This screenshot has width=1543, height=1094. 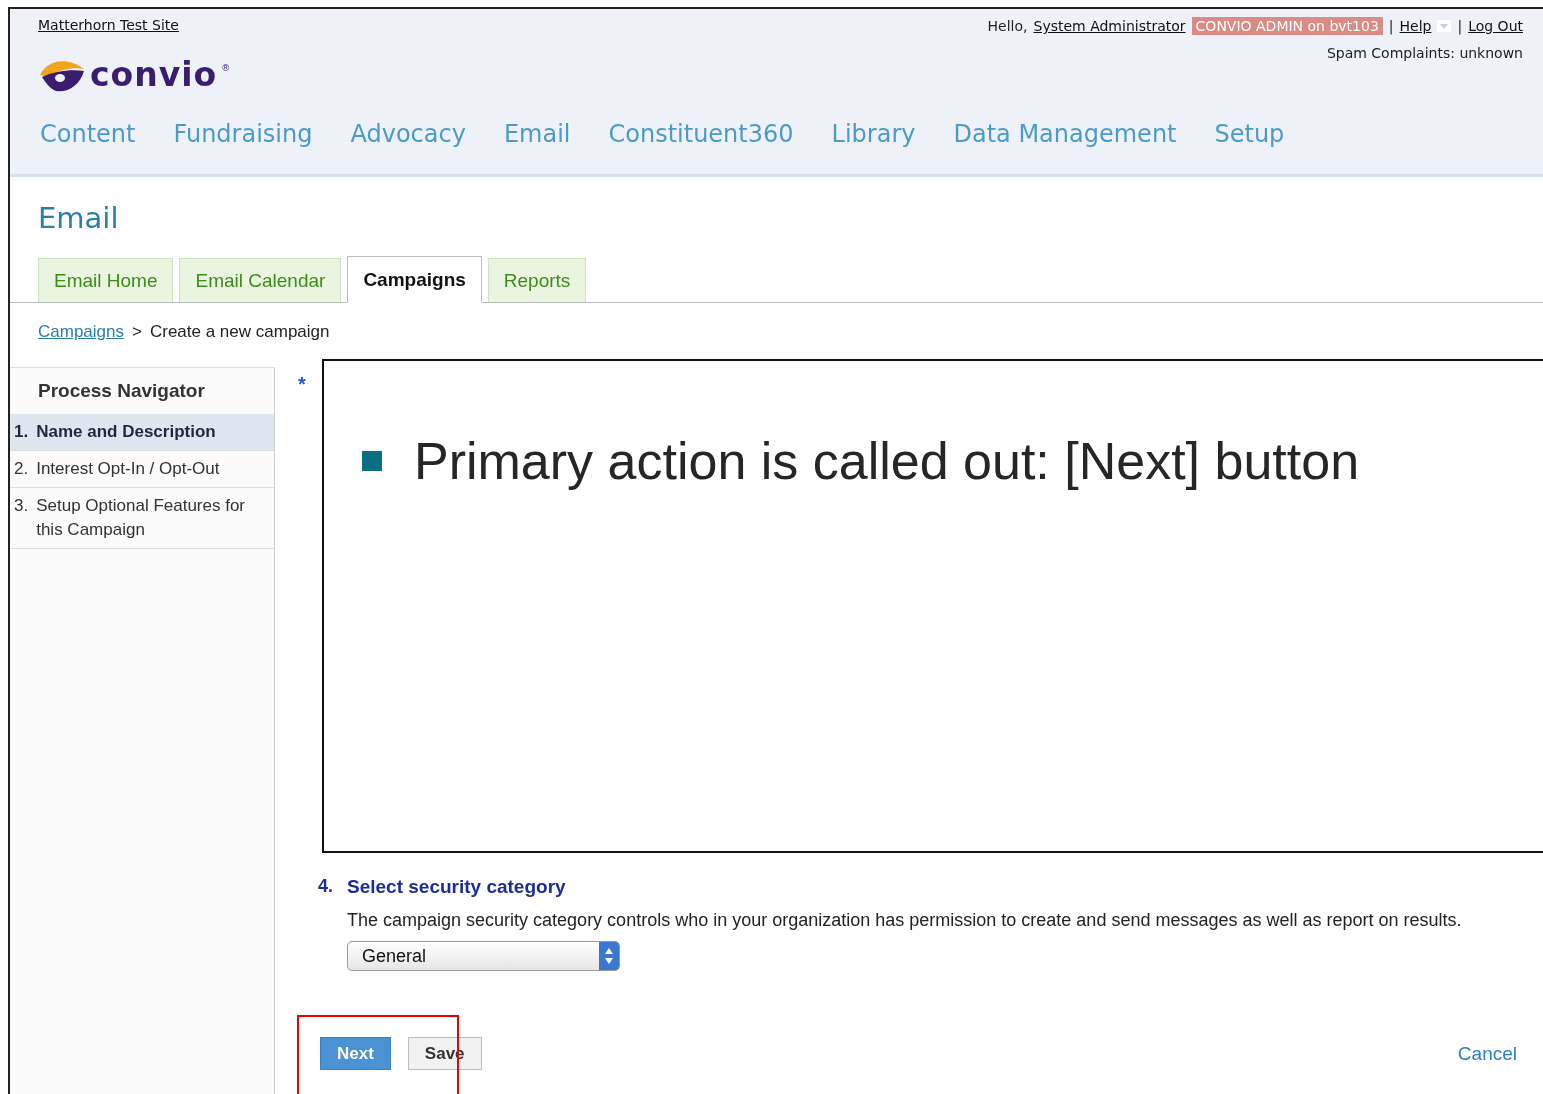 I want to click on navigator-title: Process Navigator, so click(x=121, y=391).